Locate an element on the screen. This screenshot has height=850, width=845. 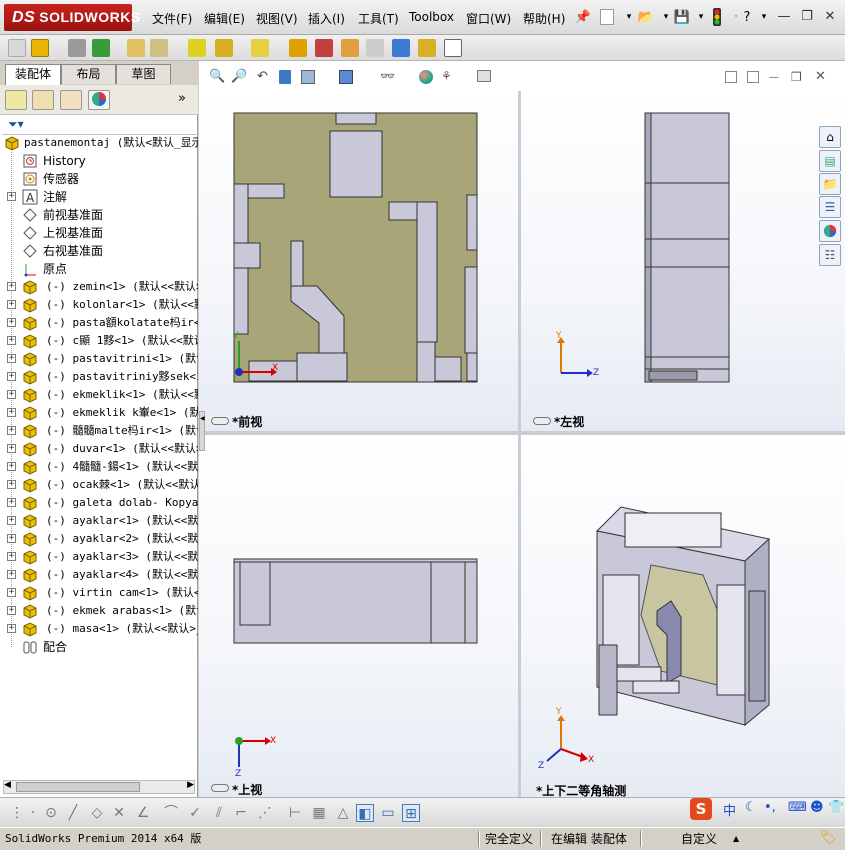
large-design-review-icon is located at coordinates (453, 48).